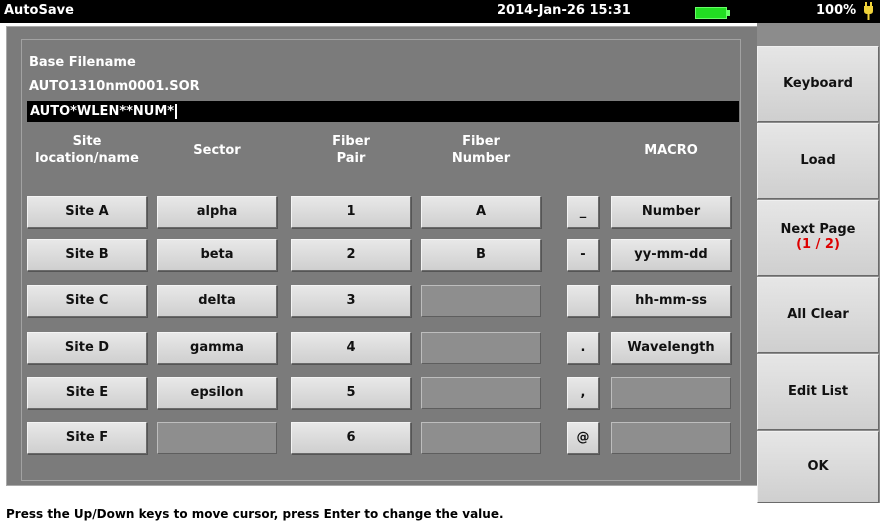 The height and width of the screenshot is (525, 880). Describe the element at coordinates (583, 255) in the screenshot. I see `symbol-hyphen-button: -` at that location.